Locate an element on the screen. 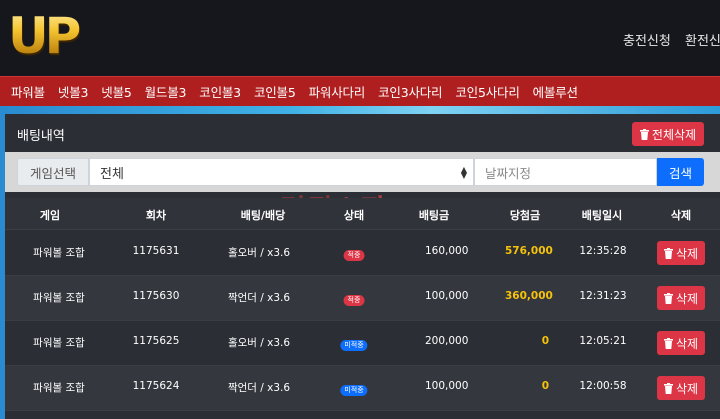 The image size is (720, 419). game-select-label: 게임선택 is located at coordinates (53, 172).